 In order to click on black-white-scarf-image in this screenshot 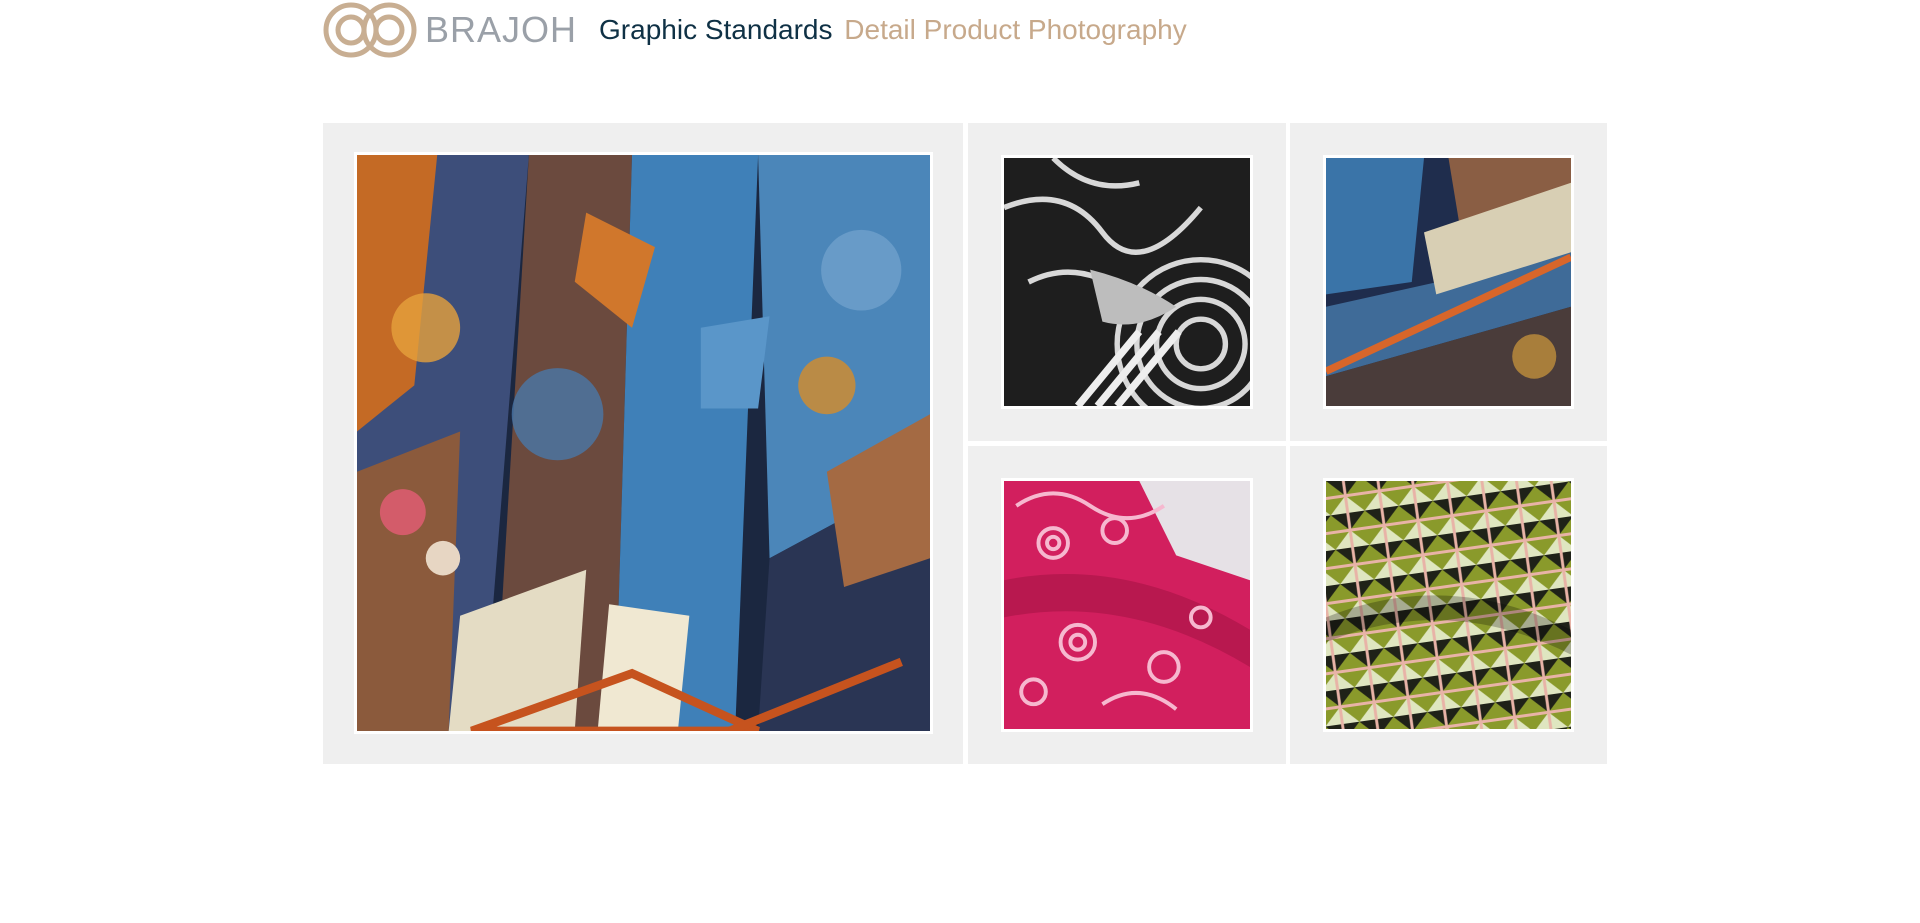, I will do `click(1127, 282)`.